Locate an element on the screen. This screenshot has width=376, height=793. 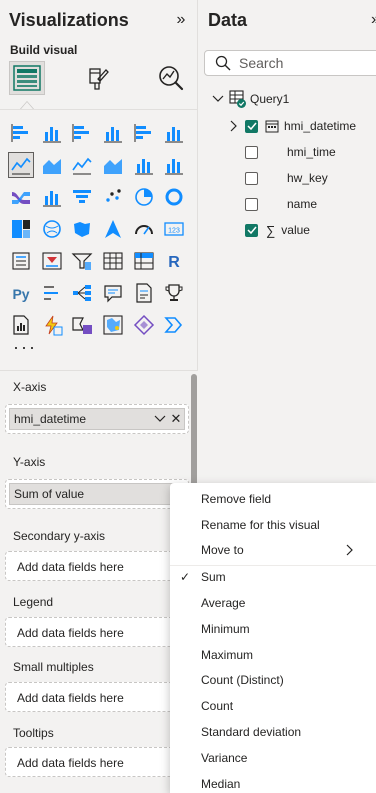
remove-field-icon: ✕ is located at coordinates (176, 419).